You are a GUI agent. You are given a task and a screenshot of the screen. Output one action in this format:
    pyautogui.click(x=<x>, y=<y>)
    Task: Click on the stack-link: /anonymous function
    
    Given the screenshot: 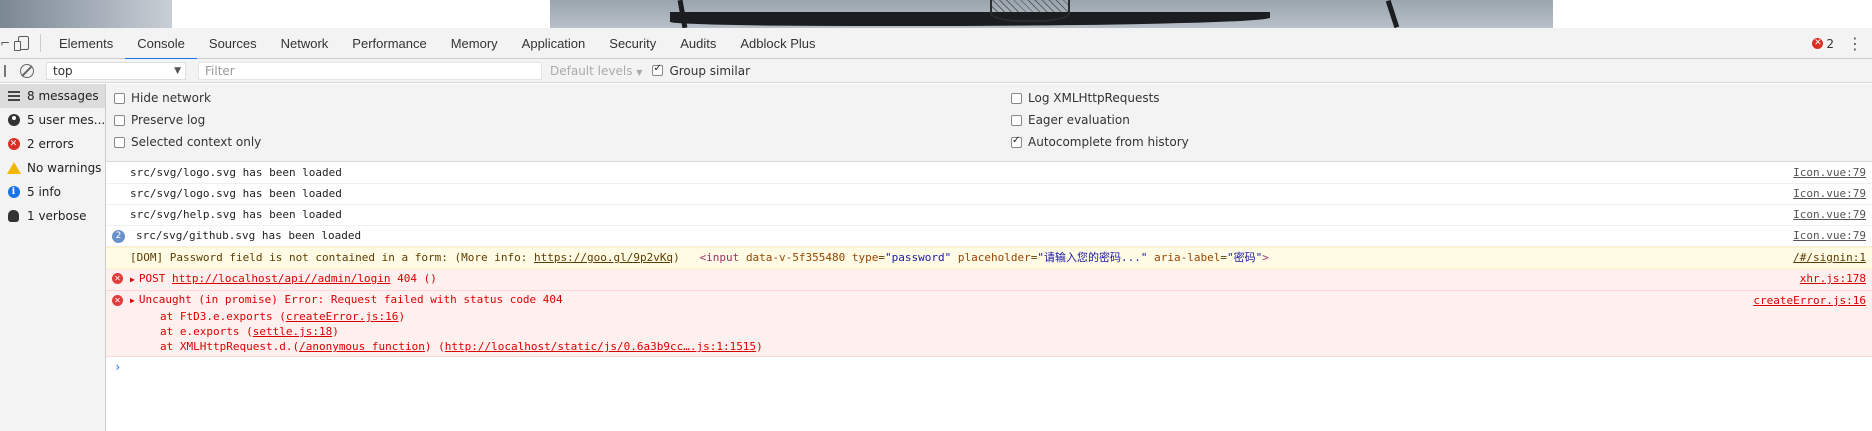 What is the action you would take?
    pyautogui.click(x=362, y=346)
    